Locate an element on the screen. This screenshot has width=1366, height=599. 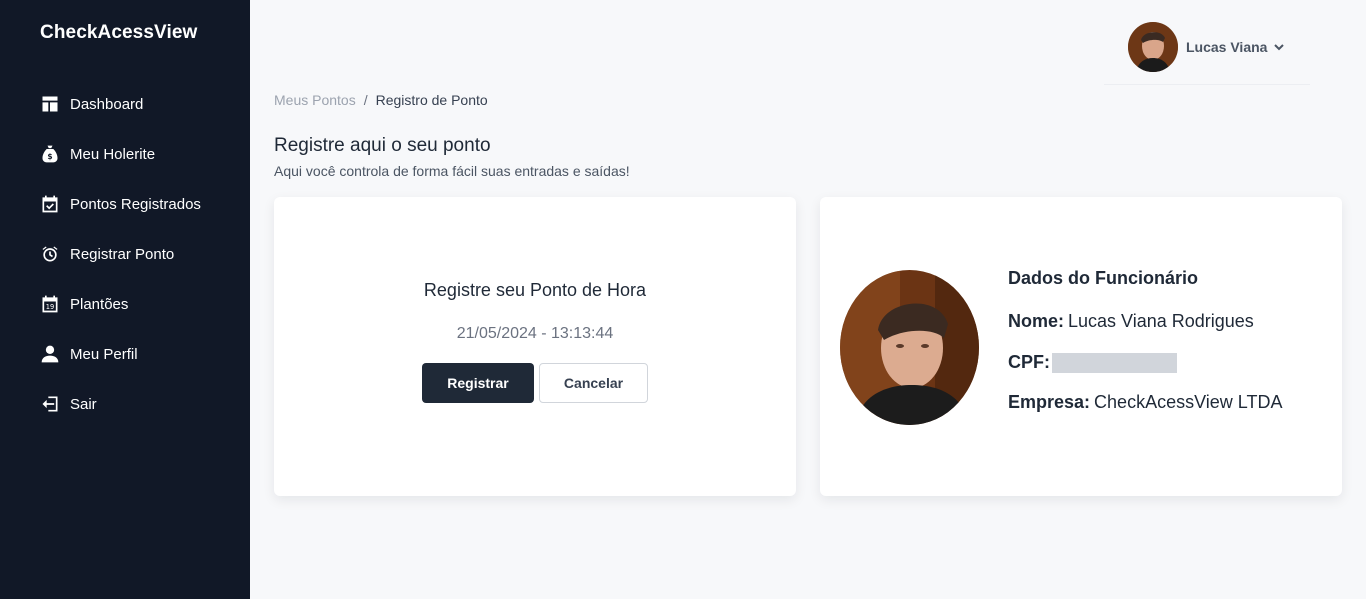
money-bag-icon: $ is located at coordinates (50, 154).